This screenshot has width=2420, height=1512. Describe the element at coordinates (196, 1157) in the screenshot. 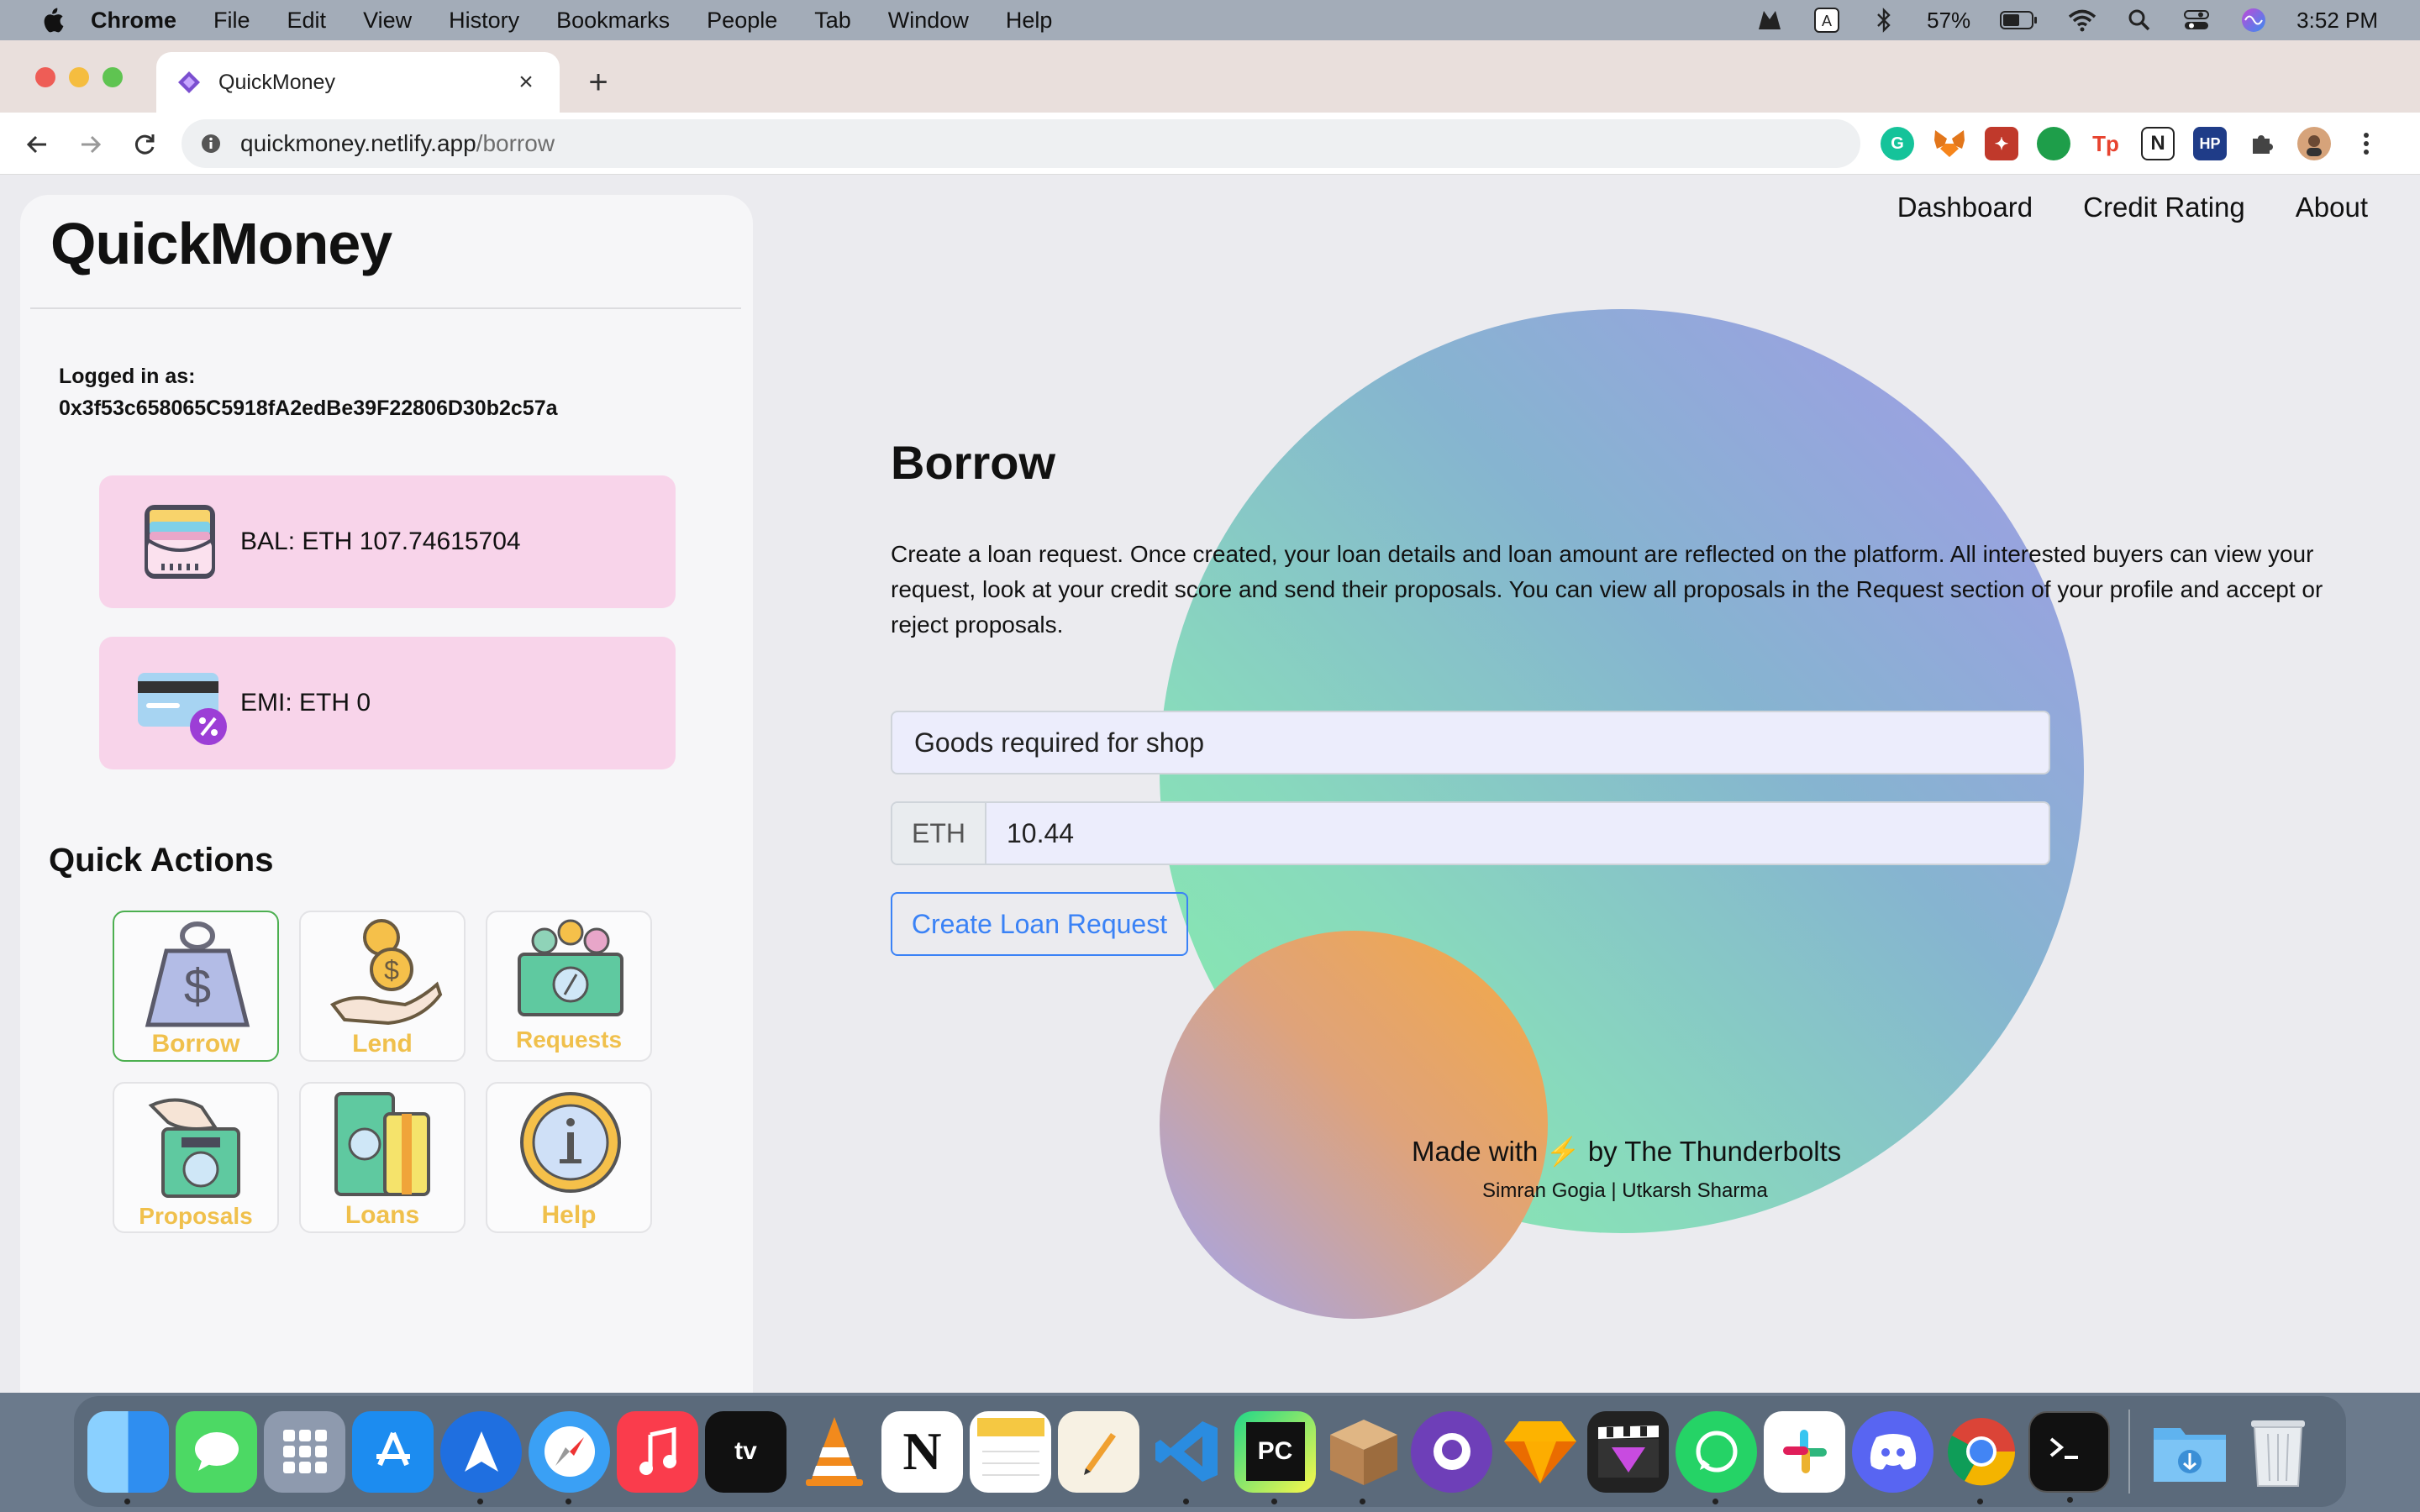

I see `quick-action-proposals: Proposals` at that location.